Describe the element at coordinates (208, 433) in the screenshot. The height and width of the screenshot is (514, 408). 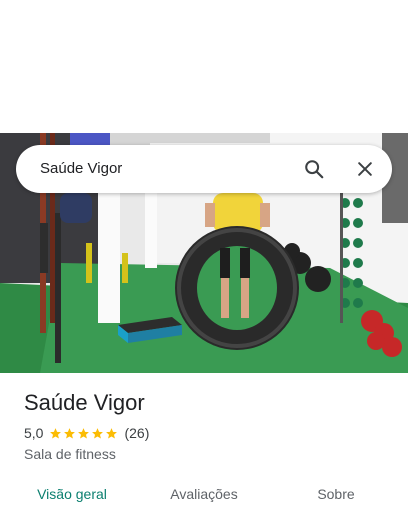
I see `rating-row: 5,0 (26)` at that location.